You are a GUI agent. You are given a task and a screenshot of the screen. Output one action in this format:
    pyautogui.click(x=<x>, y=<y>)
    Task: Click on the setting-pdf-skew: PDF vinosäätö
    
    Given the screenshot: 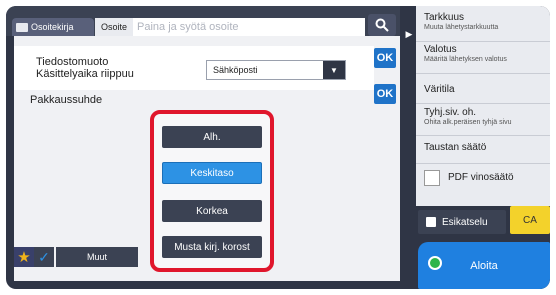 What is the action you would take?
    pyautogui.click(x=483, y=179)
    